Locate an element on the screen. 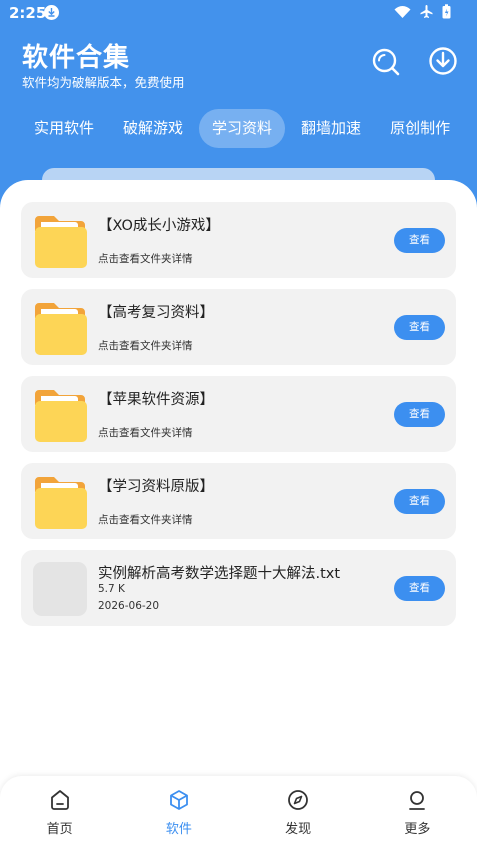  nav-home: 首页 is located at coordinates (59, 812).